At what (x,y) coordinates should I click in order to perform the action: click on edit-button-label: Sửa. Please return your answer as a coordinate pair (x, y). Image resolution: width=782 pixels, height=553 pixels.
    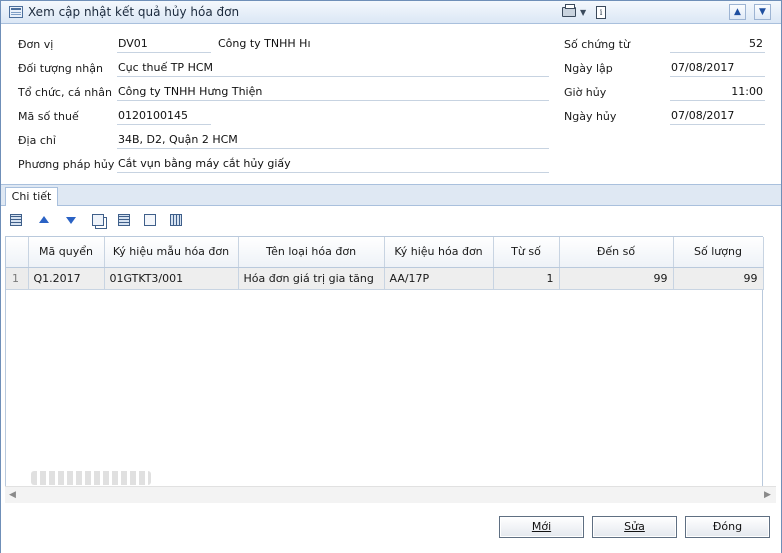
    Looking at the image, I should click on (634, 526).